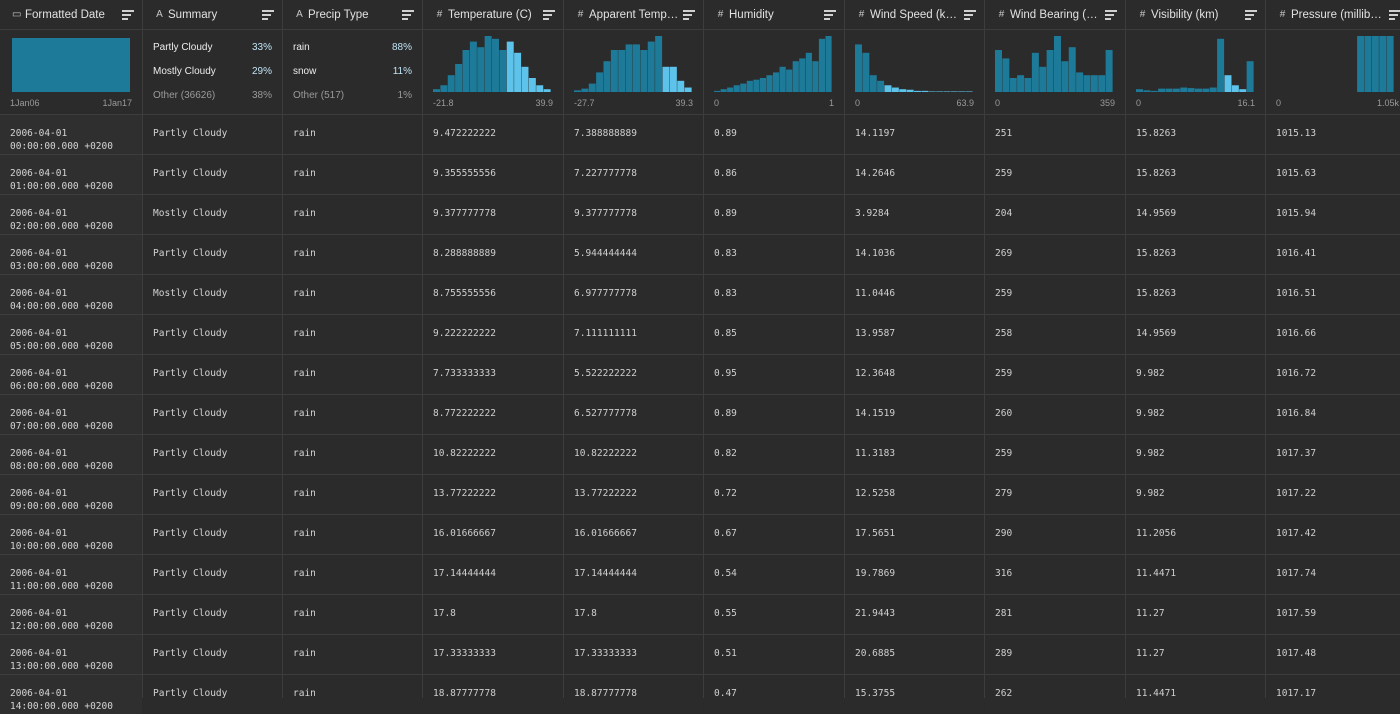  Describe the element at coordinates (914, 14) in the screenshot. I see `column-header: # Wind Speed (km/h)` at that location.